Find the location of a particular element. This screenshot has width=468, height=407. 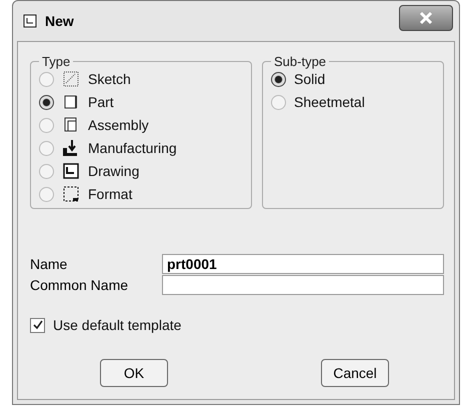

close-icon is located at coordinates (426, 18).